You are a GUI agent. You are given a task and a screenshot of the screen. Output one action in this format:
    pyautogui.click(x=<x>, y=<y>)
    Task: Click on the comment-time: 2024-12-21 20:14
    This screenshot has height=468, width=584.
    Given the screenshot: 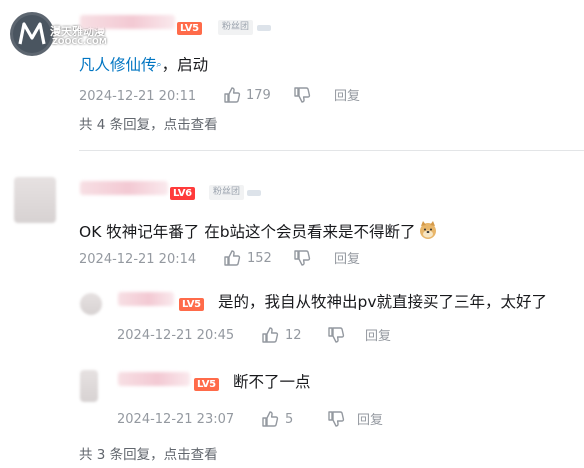 What is the action you would take?
    pyautogui.click(x=138, y=259)
    